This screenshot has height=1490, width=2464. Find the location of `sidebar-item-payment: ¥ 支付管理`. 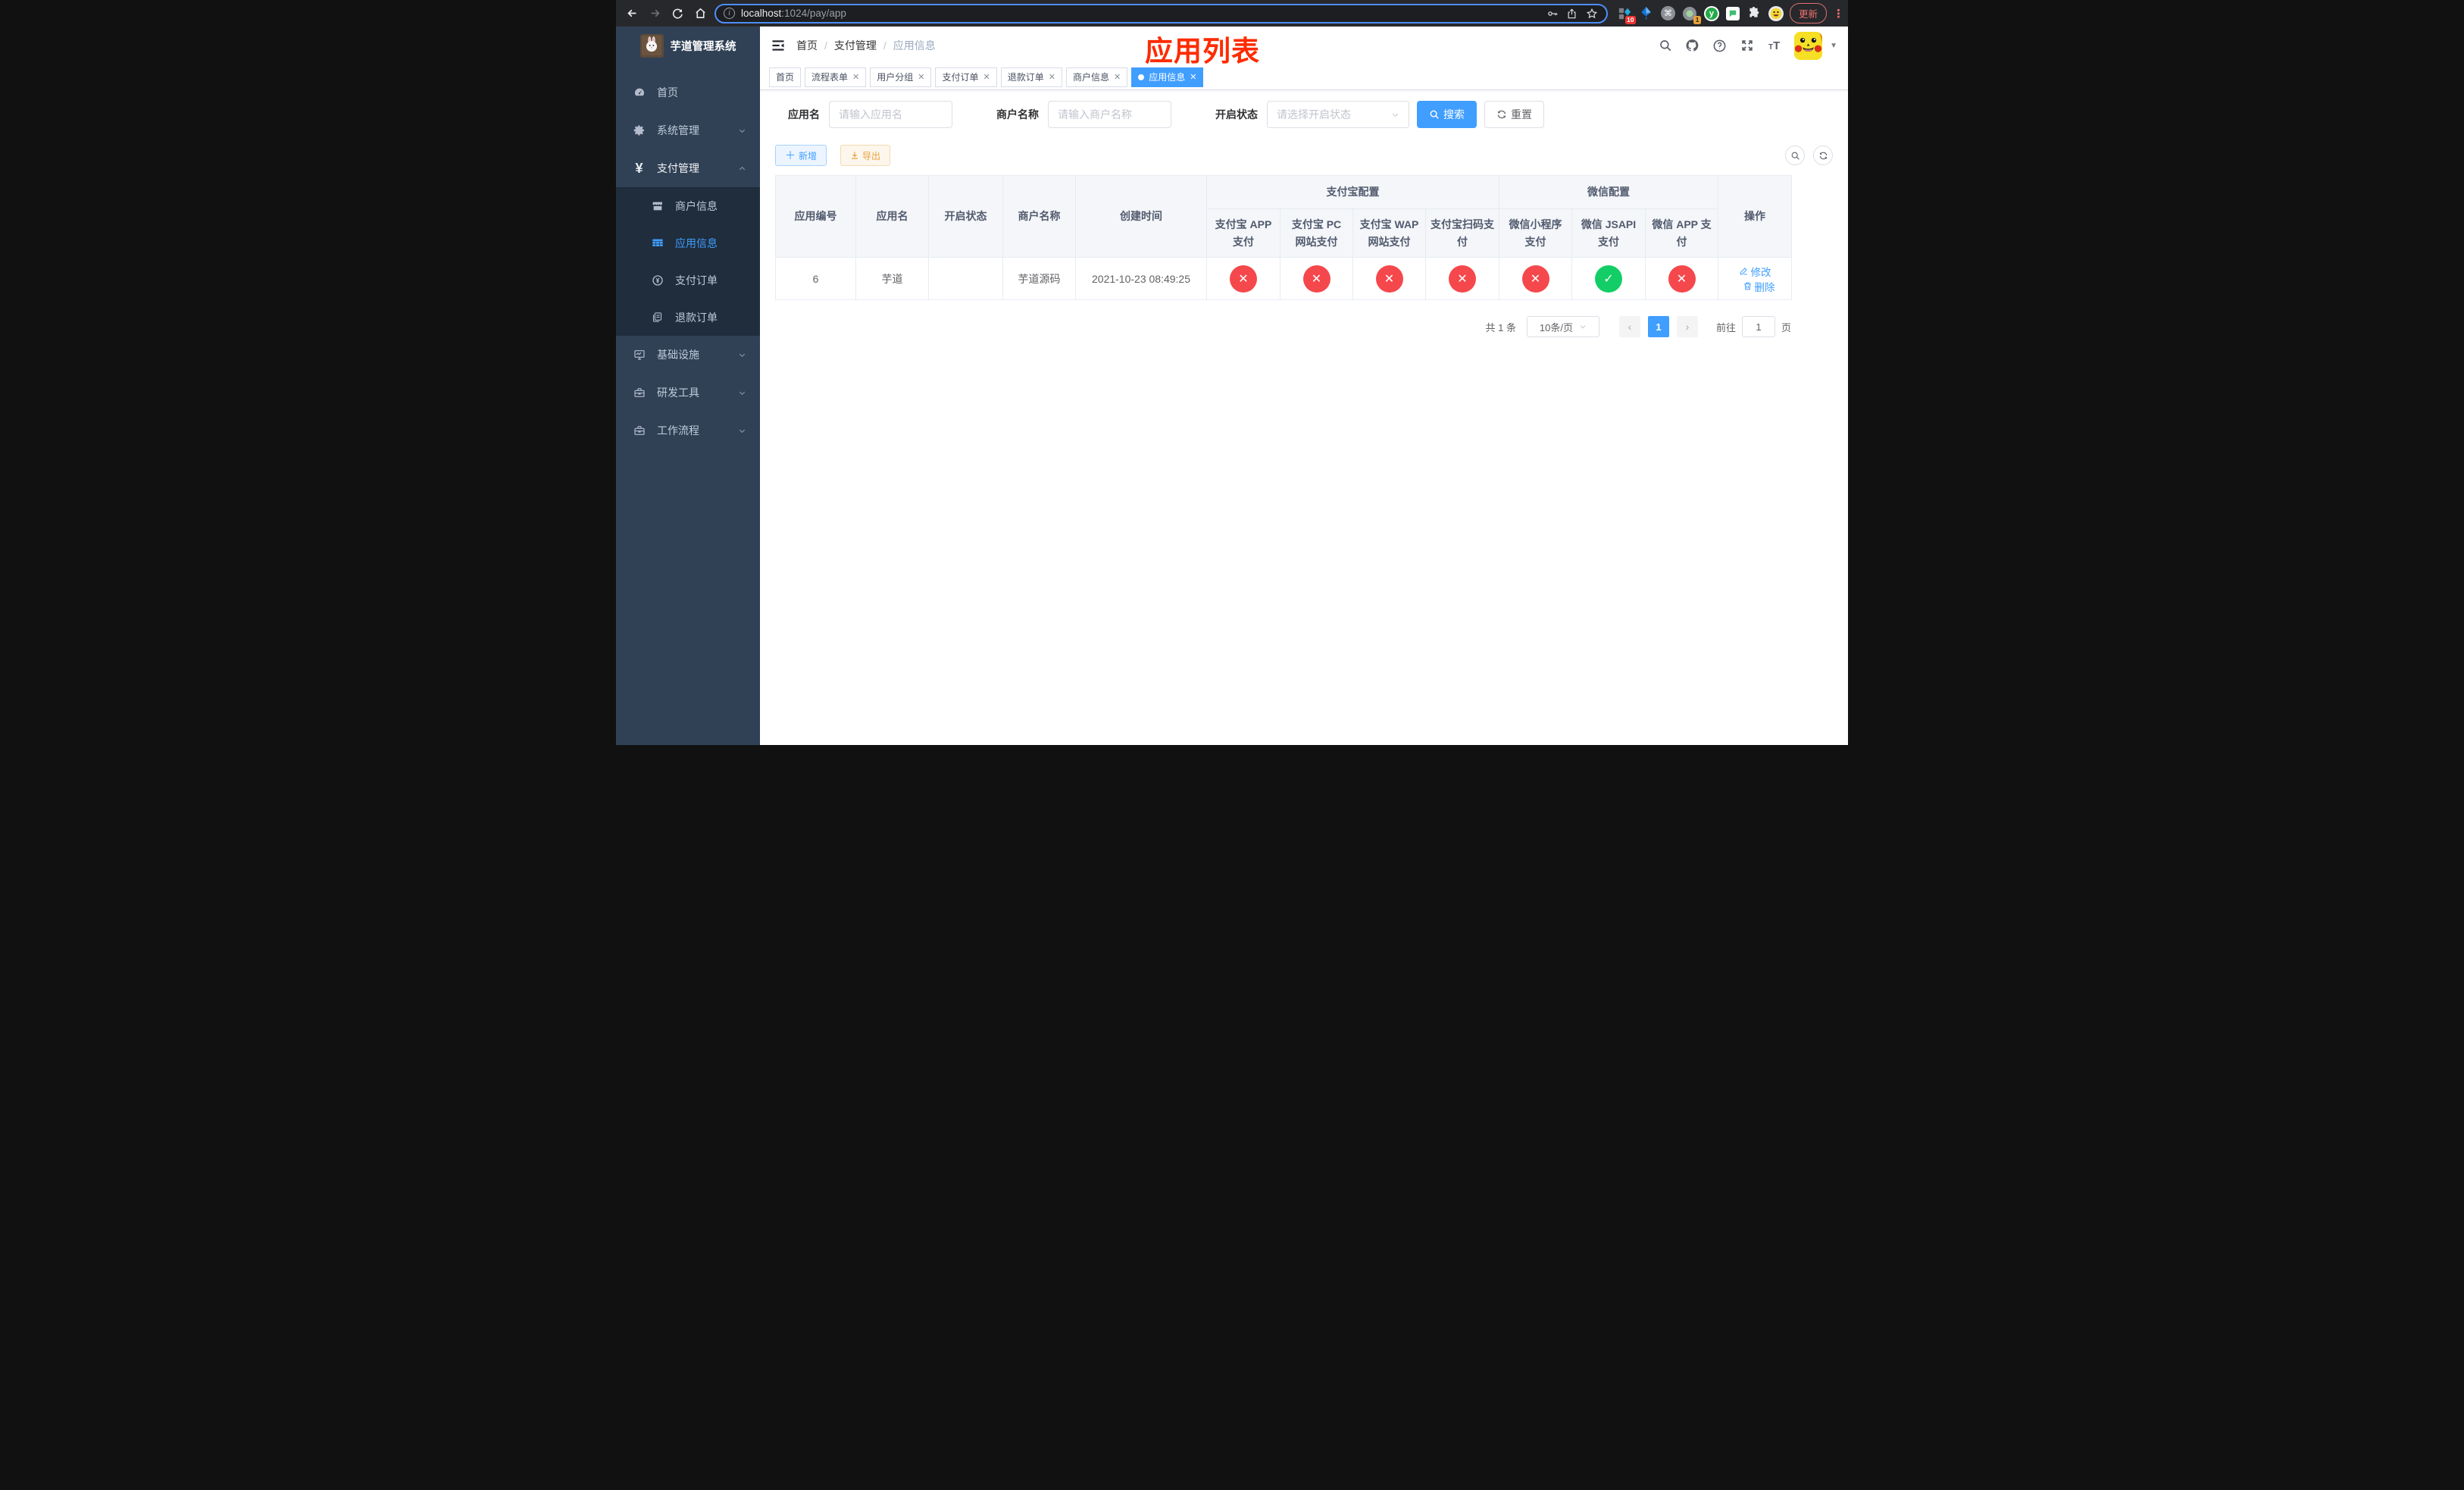

sidebar-item-payment: ¥ 支付管理 is located at coordinates (688, 168).